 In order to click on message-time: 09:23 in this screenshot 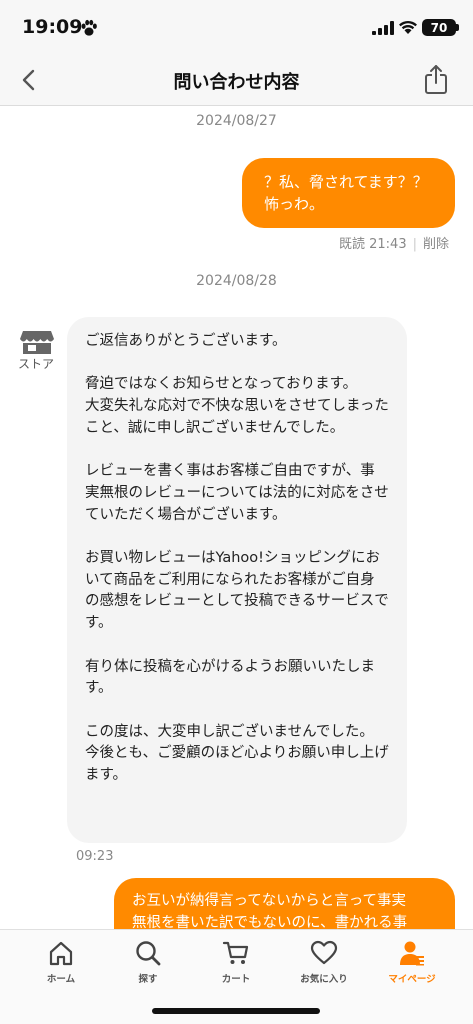, I will do `click(95, 856)`.